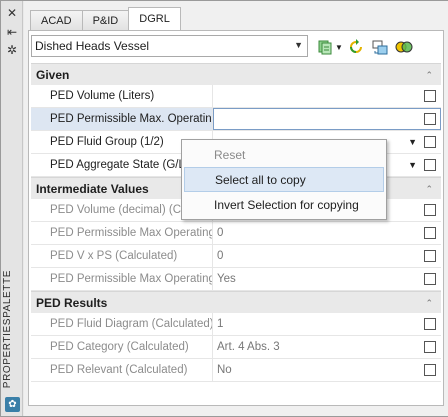 The image size is (448, 417). What do you see at coordinates (236, 233) in the screenshot?
I see `property-row: PED Permissible Max Operating ... 0` at bounding box center [236, 233].